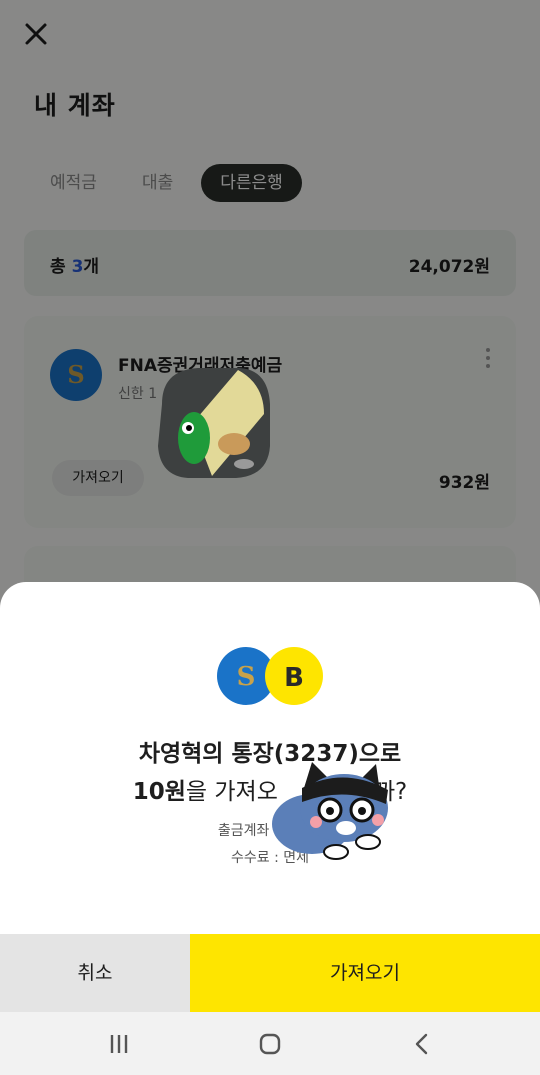 The height and width of the screenshot is (1075, 540). I want to click on recent-apps-icon, so click(119, 1044).